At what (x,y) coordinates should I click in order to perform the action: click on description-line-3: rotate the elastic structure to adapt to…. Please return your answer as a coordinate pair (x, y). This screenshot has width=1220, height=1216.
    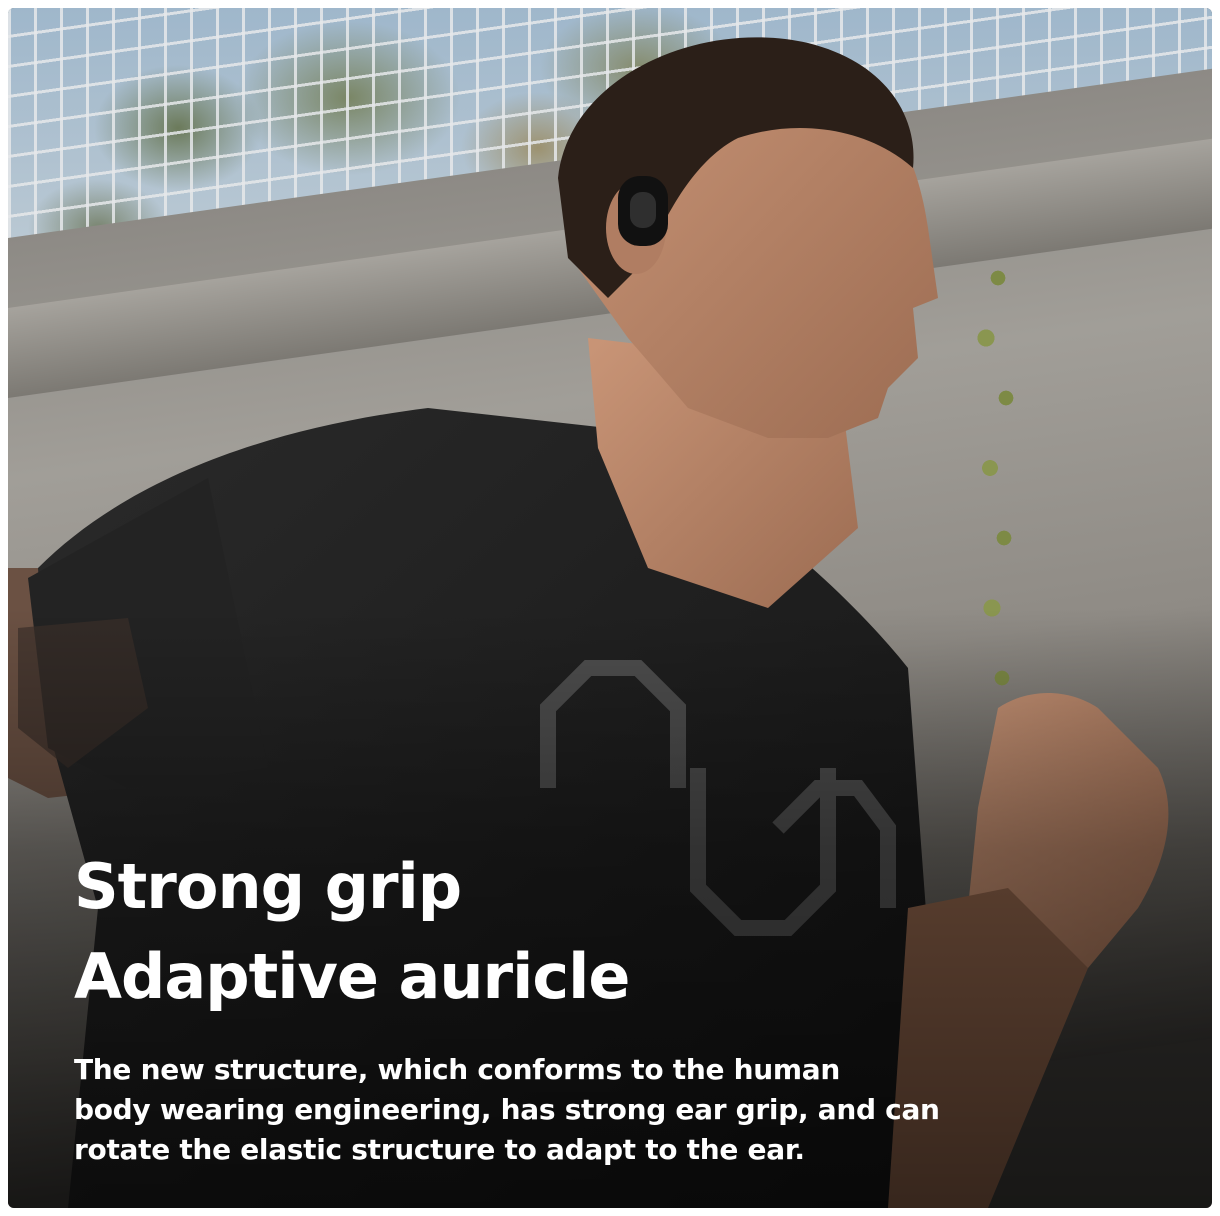
    Looking at the image, I should click on (439, 1149).